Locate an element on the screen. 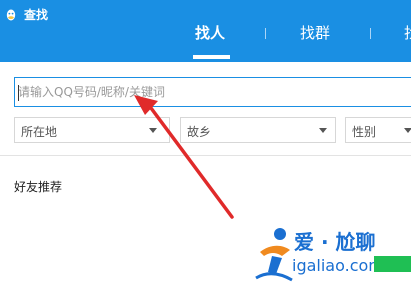  title-row: 查找 is located at coordinates (26, 14).